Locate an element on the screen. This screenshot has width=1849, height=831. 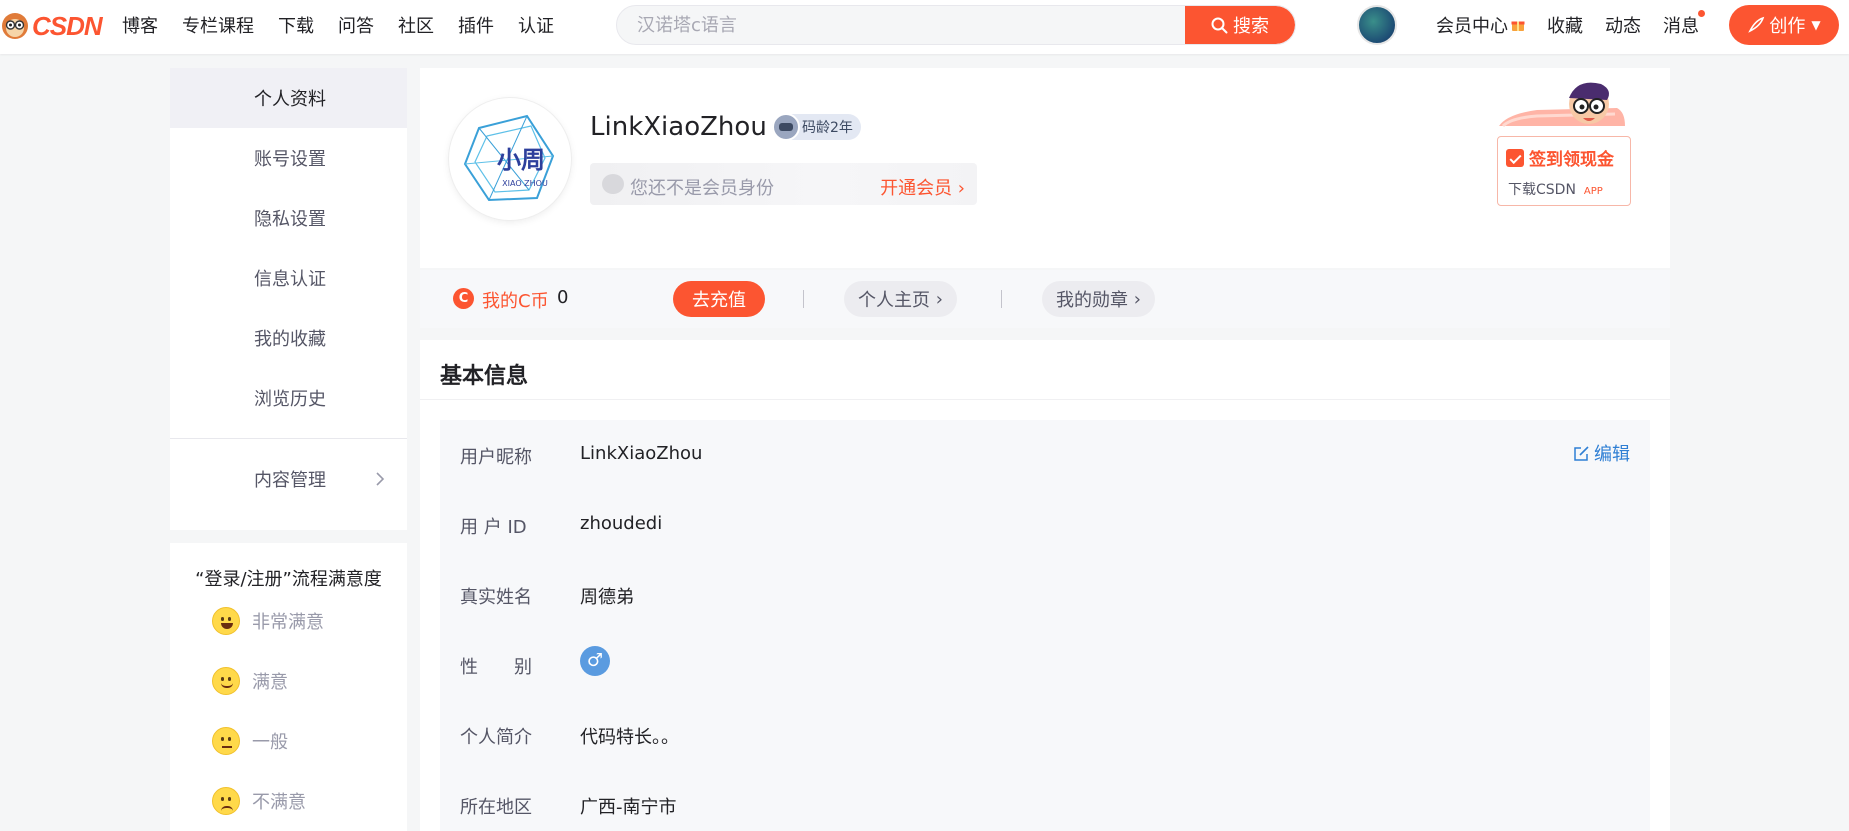
create-button: 创作 ▼ is located at coordinates (1784, 25).